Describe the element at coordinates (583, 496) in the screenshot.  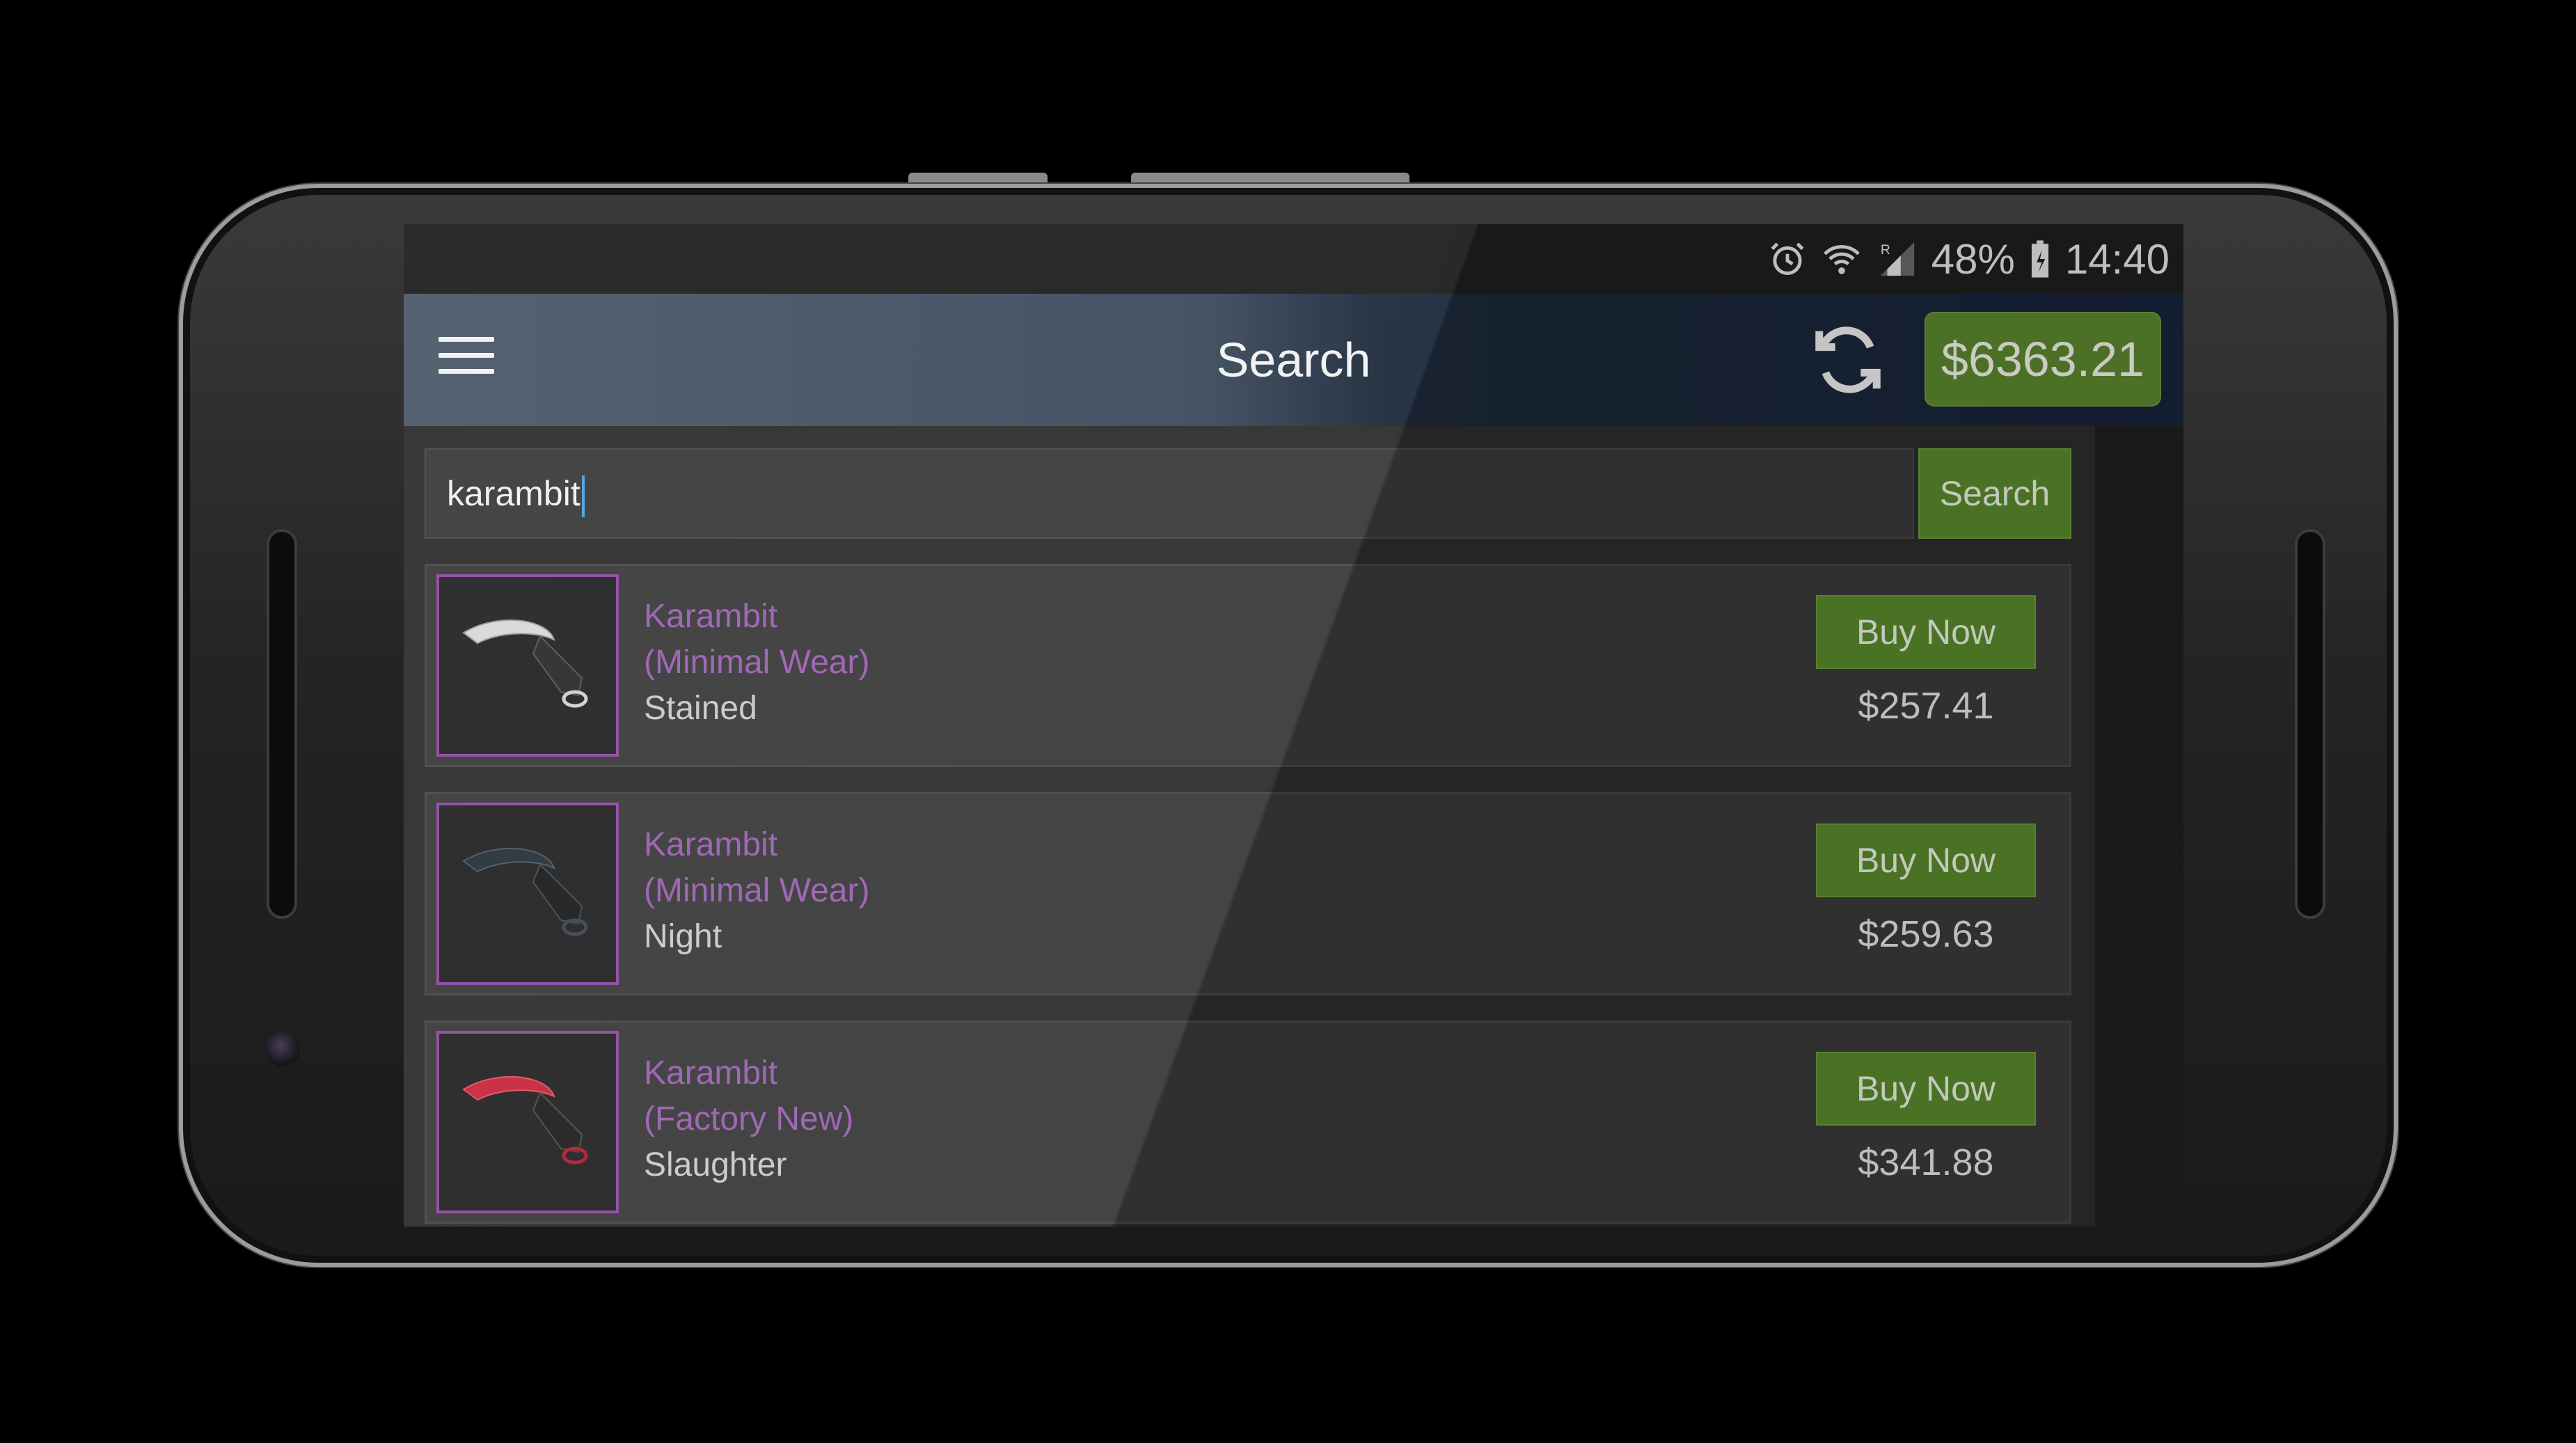
I see `text-caret` at that location.